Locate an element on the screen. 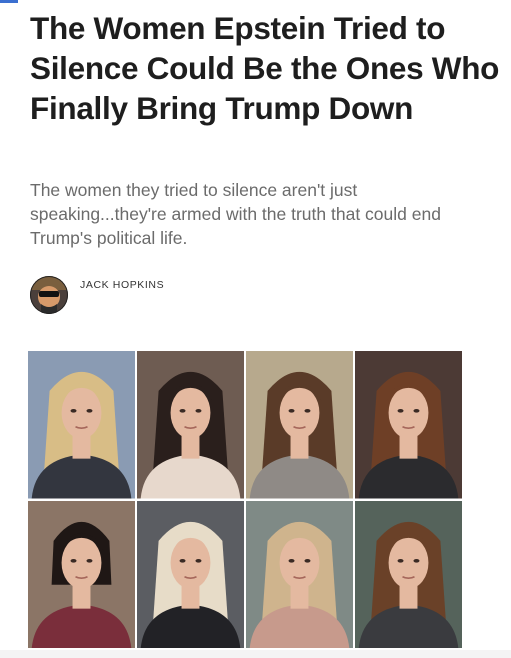  bottom-edge is located at coordinates (255, 654).